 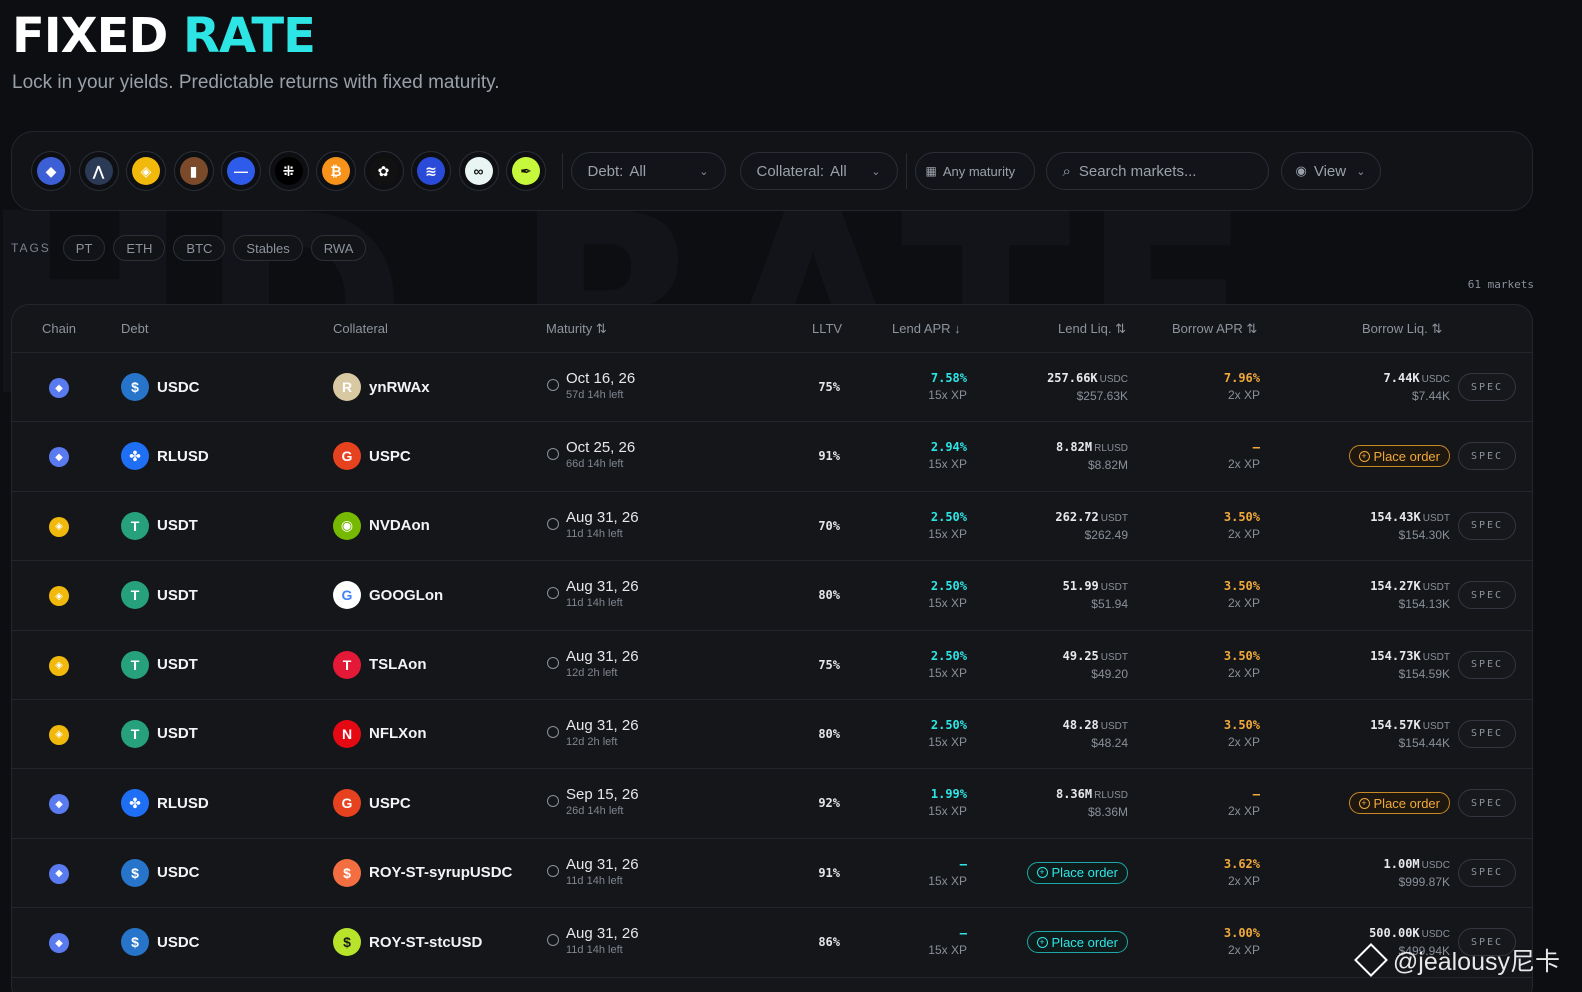 I want to click on ethereum-icon: ◆, so click(x=59, y=873).